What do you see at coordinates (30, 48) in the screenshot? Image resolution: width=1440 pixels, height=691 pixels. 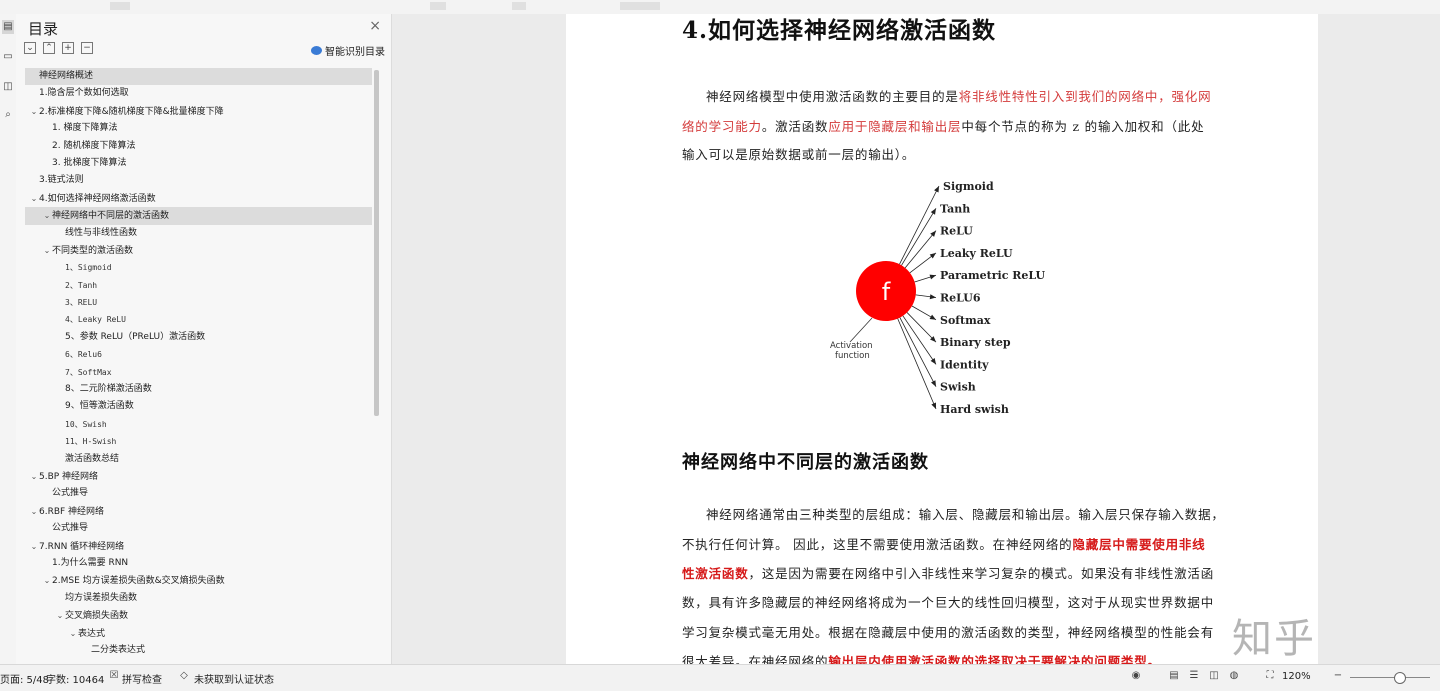 I see `collapse-icon: ⌄` at bounding box center [30, 48].